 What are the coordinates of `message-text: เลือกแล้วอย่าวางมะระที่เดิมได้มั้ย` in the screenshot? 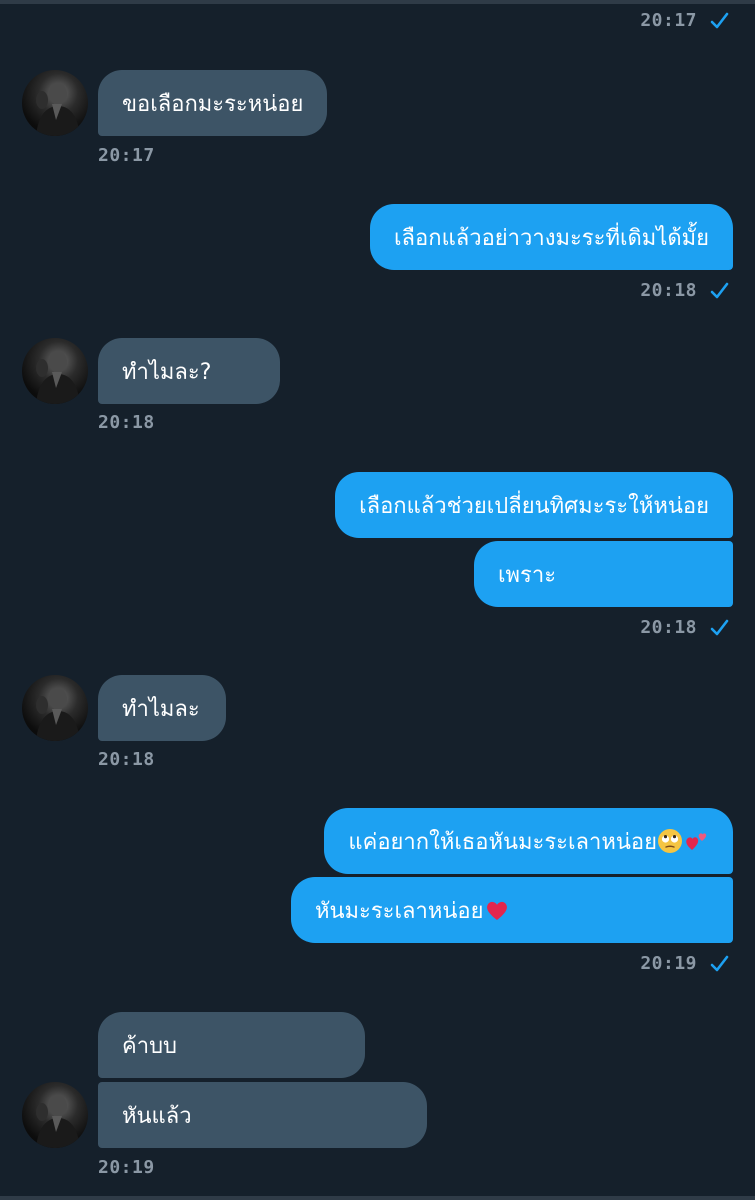 It's located at (551, 238).